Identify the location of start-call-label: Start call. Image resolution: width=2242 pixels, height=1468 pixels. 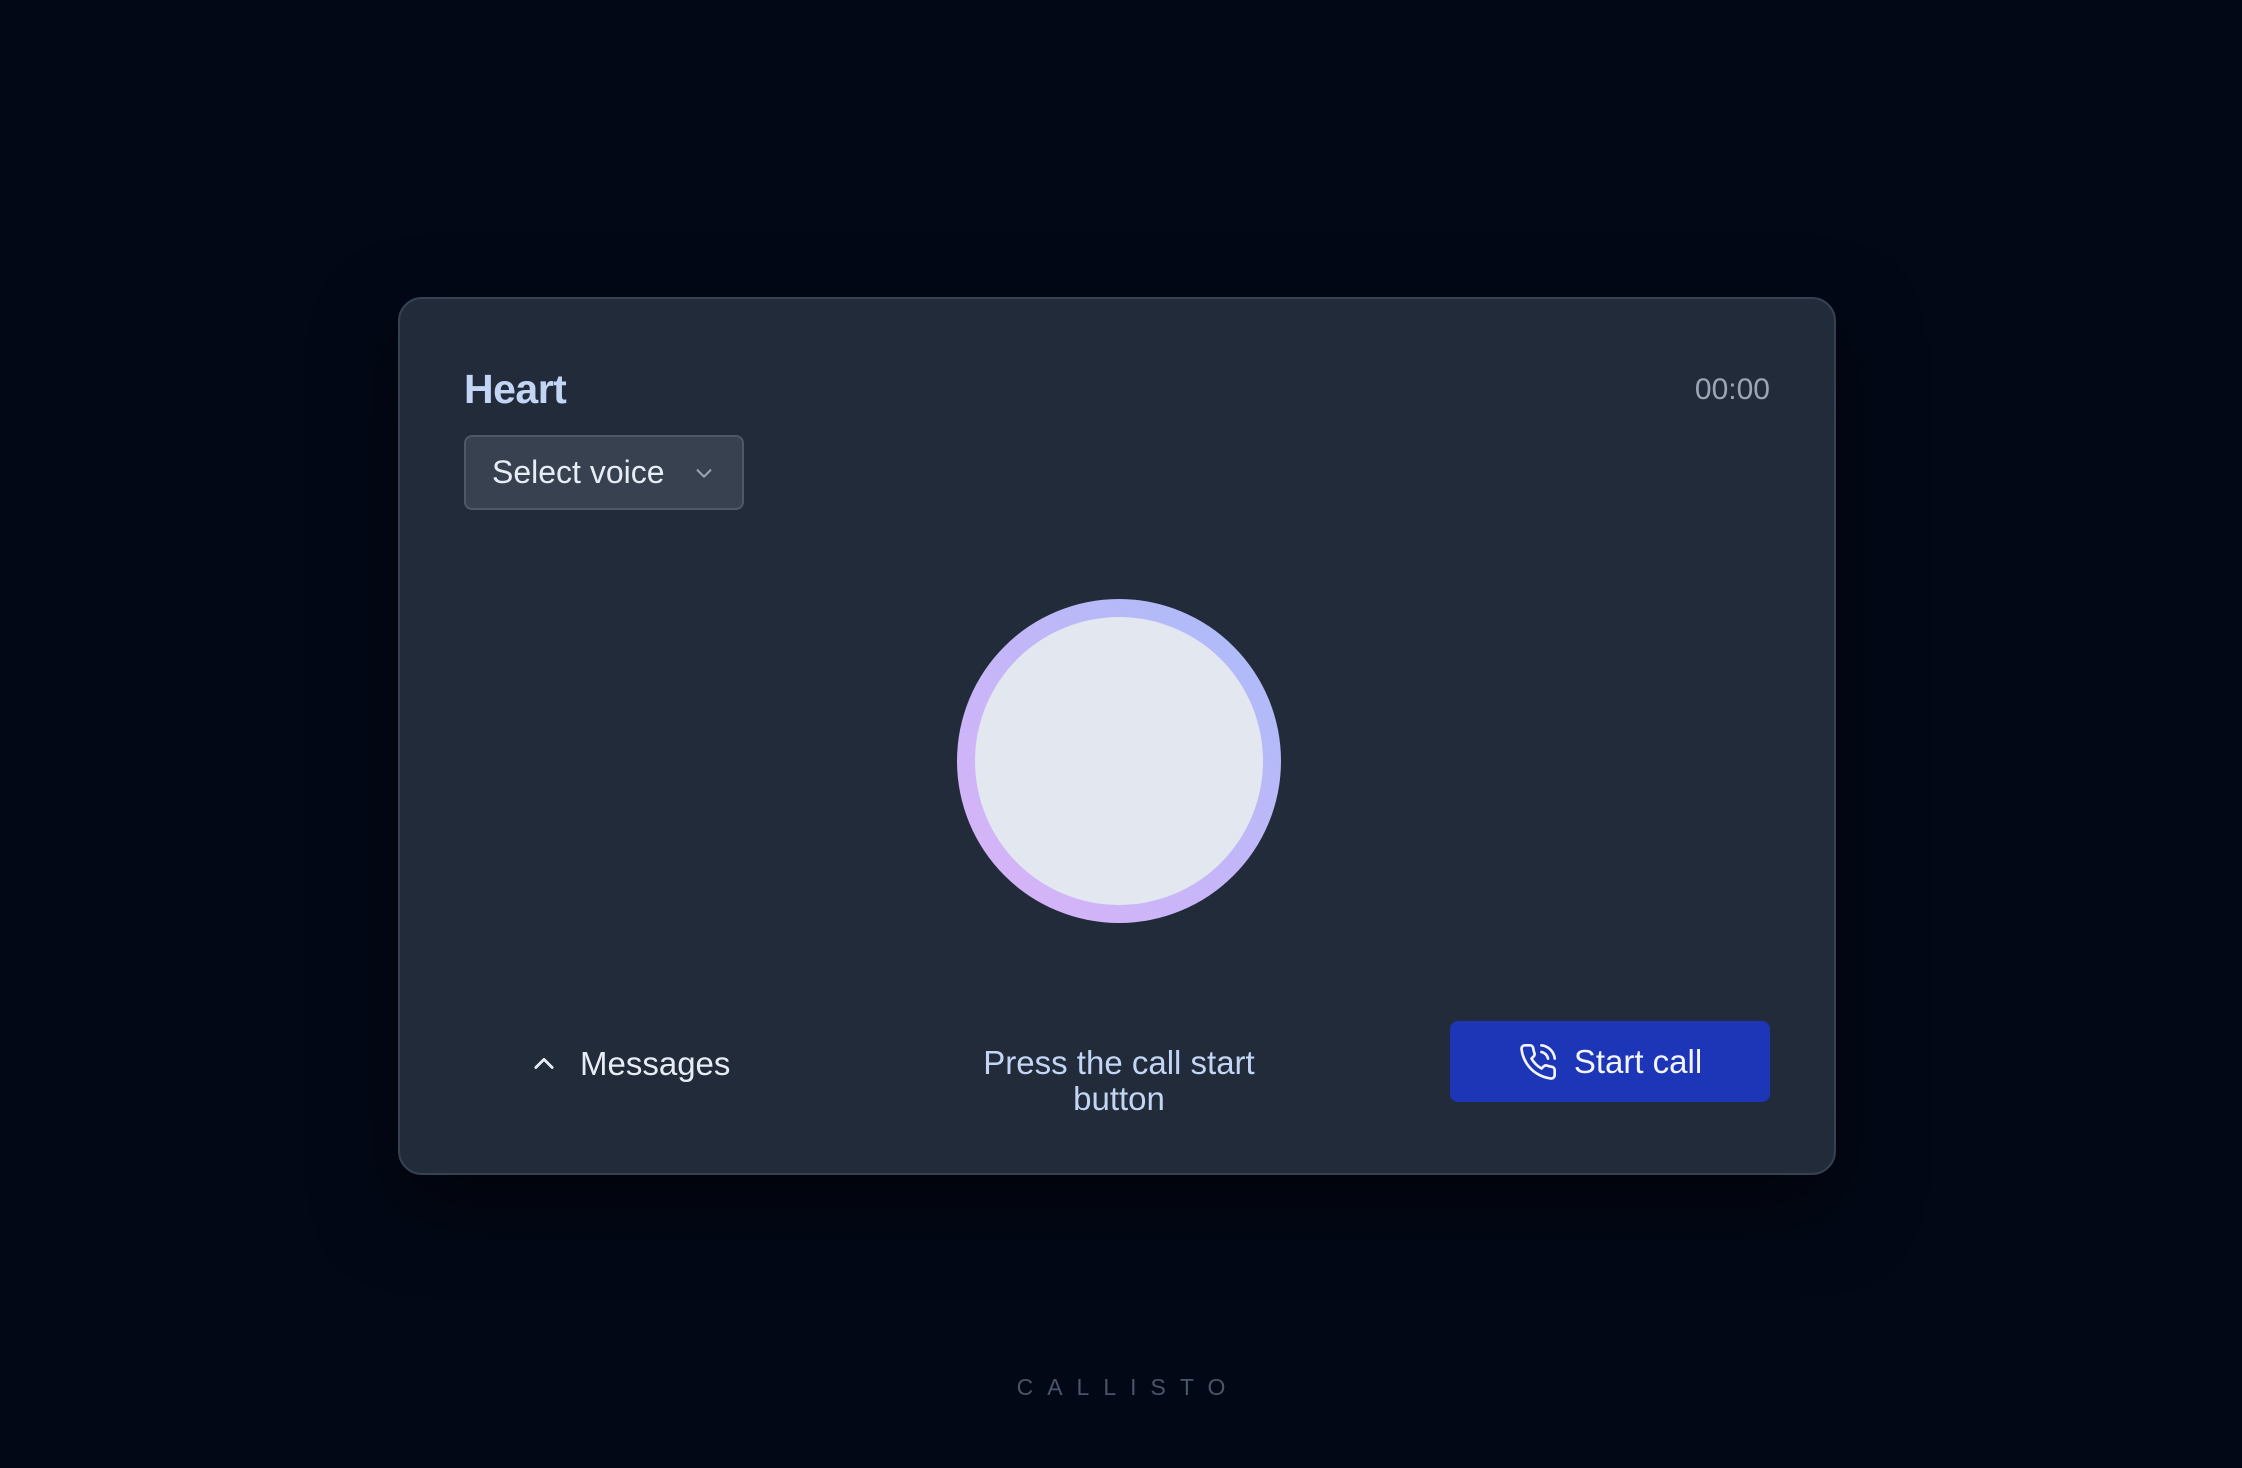
(1638, 1061).